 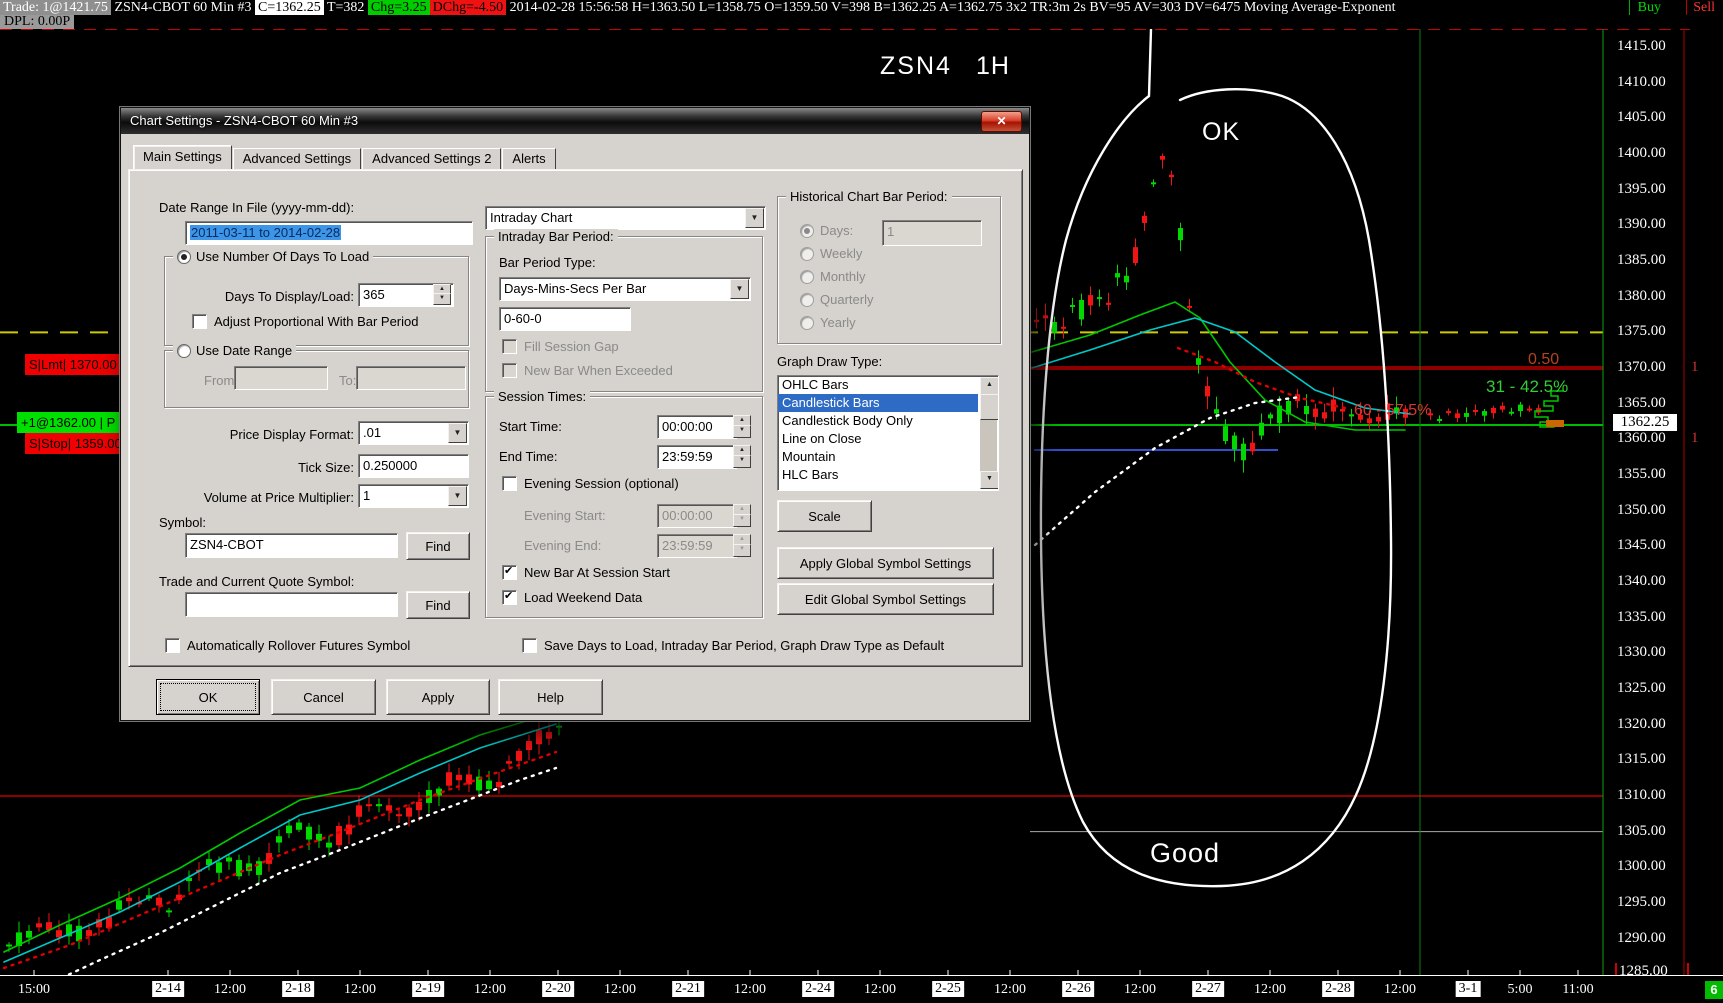 I want to click on use-date-range-radio, so click(x=184, y=350).